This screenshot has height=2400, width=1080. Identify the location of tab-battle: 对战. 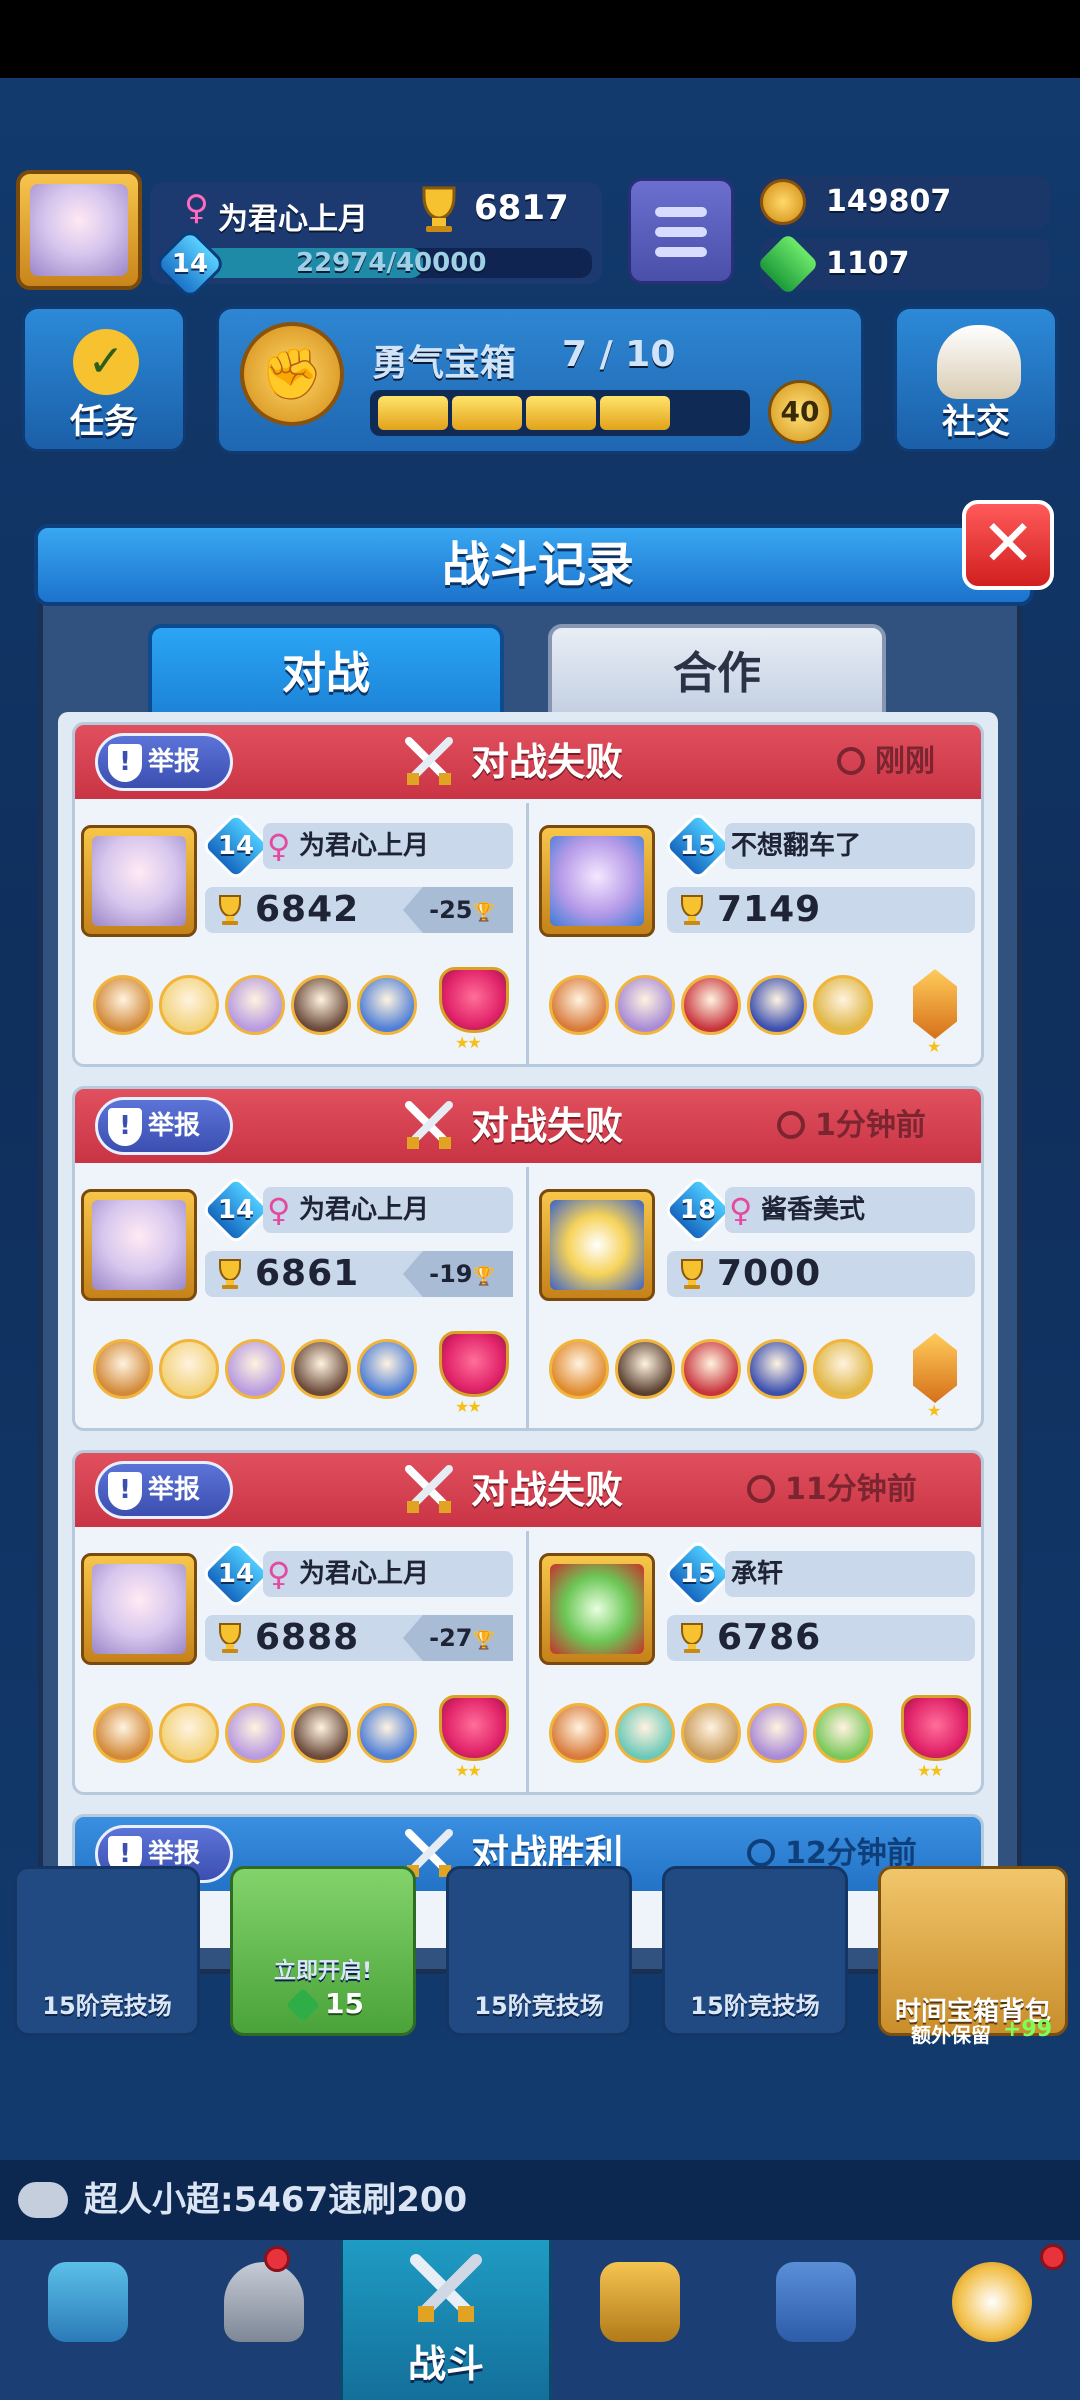
(326, 670).